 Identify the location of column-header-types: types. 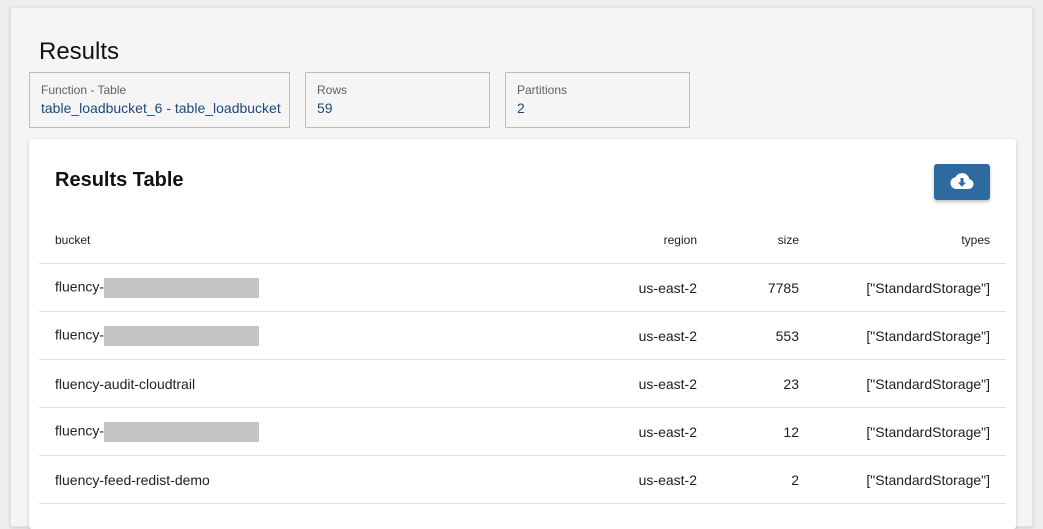
(910, 240).